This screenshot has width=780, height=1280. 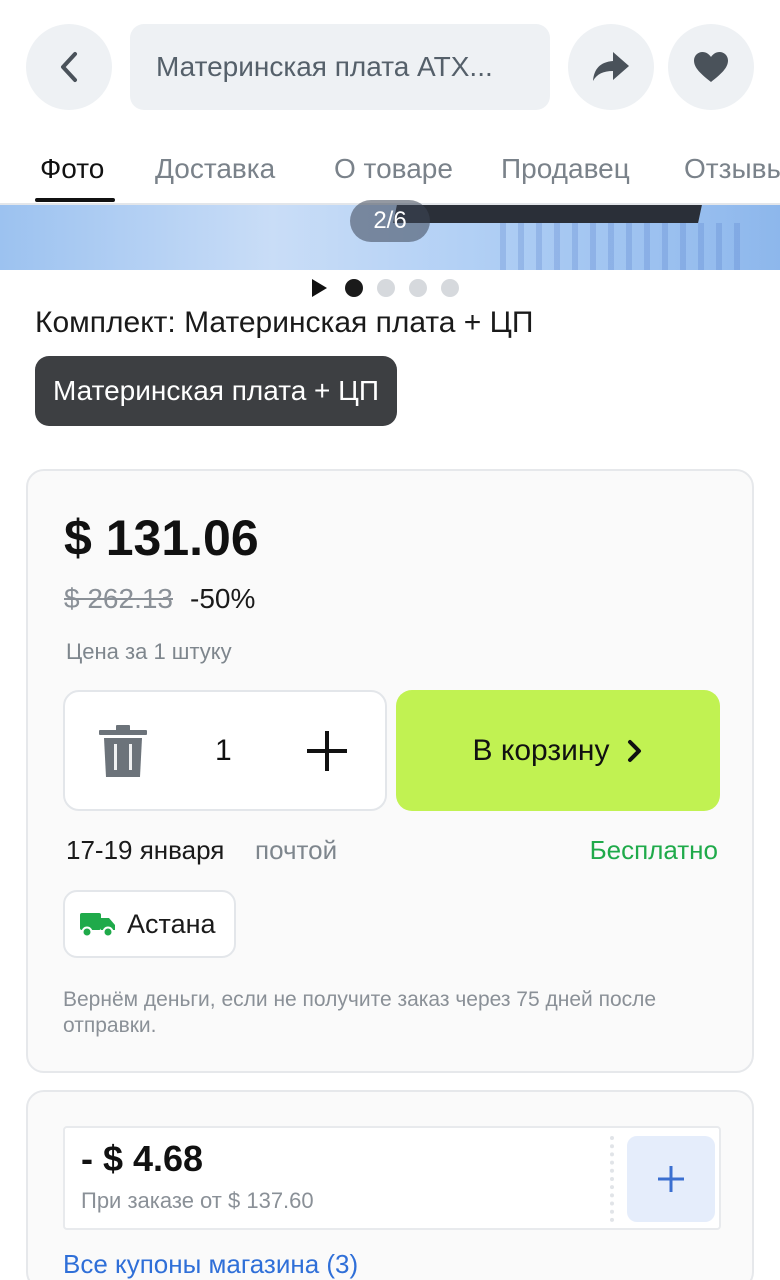 I want to click on active-tab-indicator, so click(x=75, y=200).